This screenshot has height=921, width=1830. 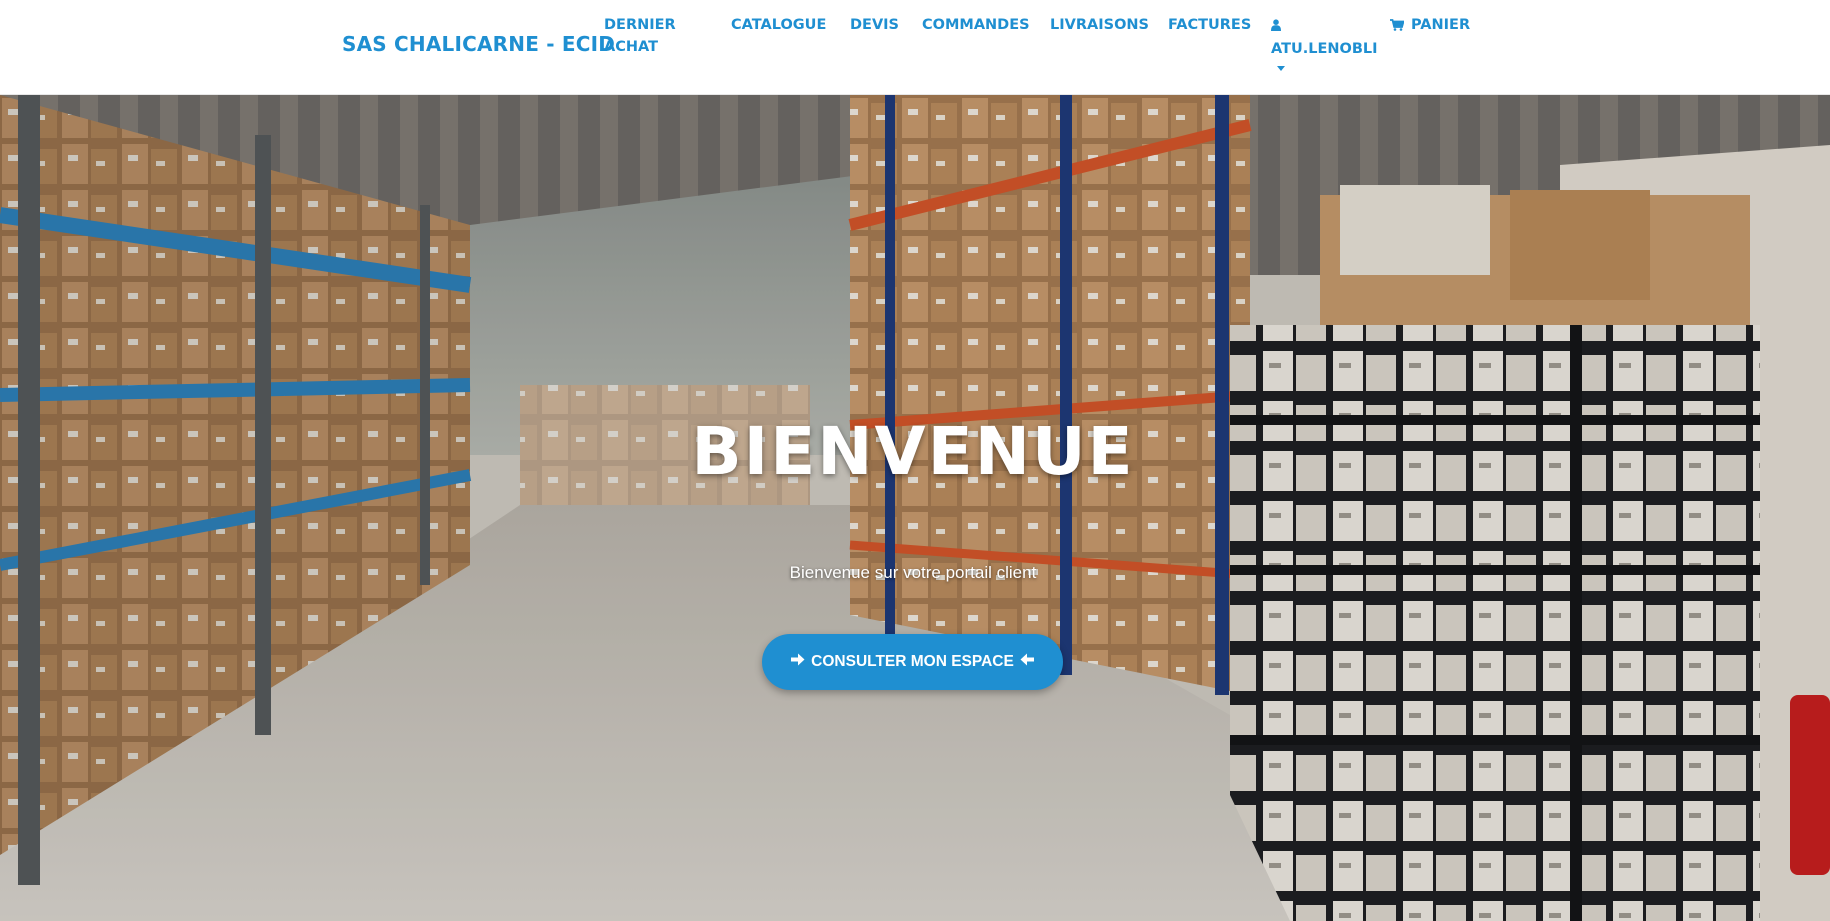 I want to click on nav-dernier-achat: DERNIER ACHAT, so click(x=644, y=36).